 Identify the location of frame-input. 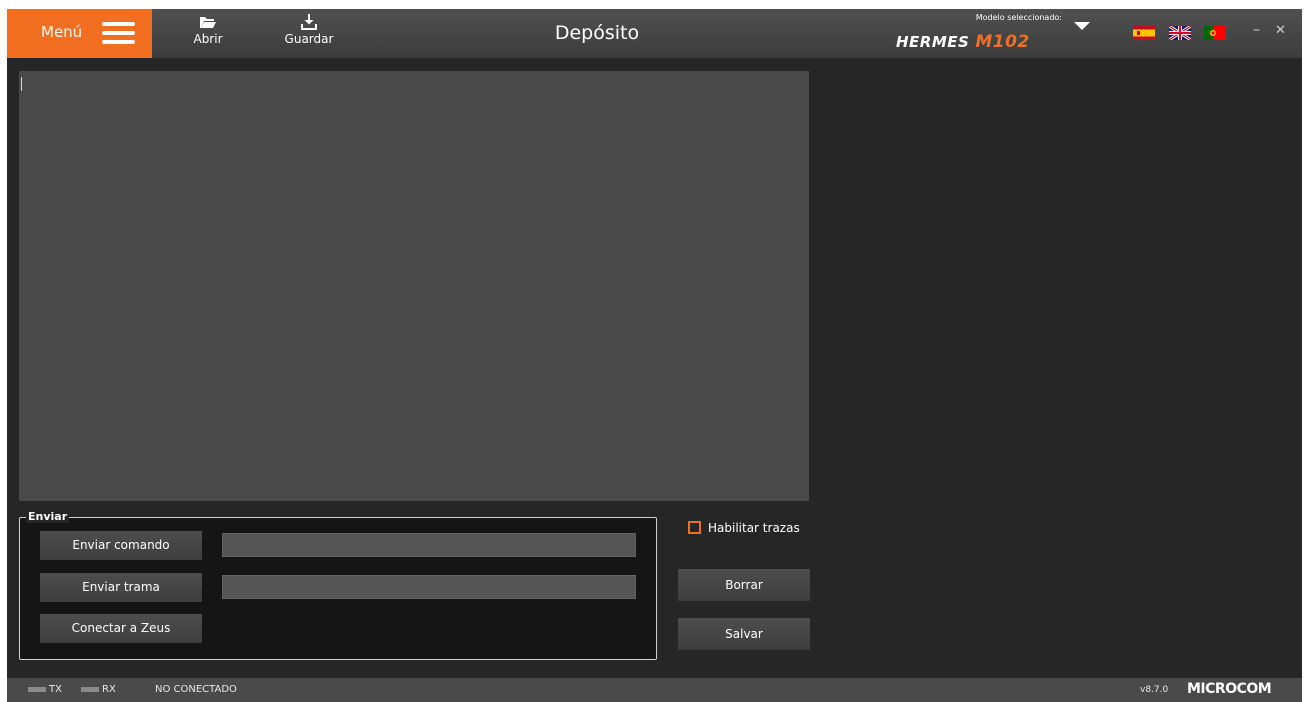
(429, 587).